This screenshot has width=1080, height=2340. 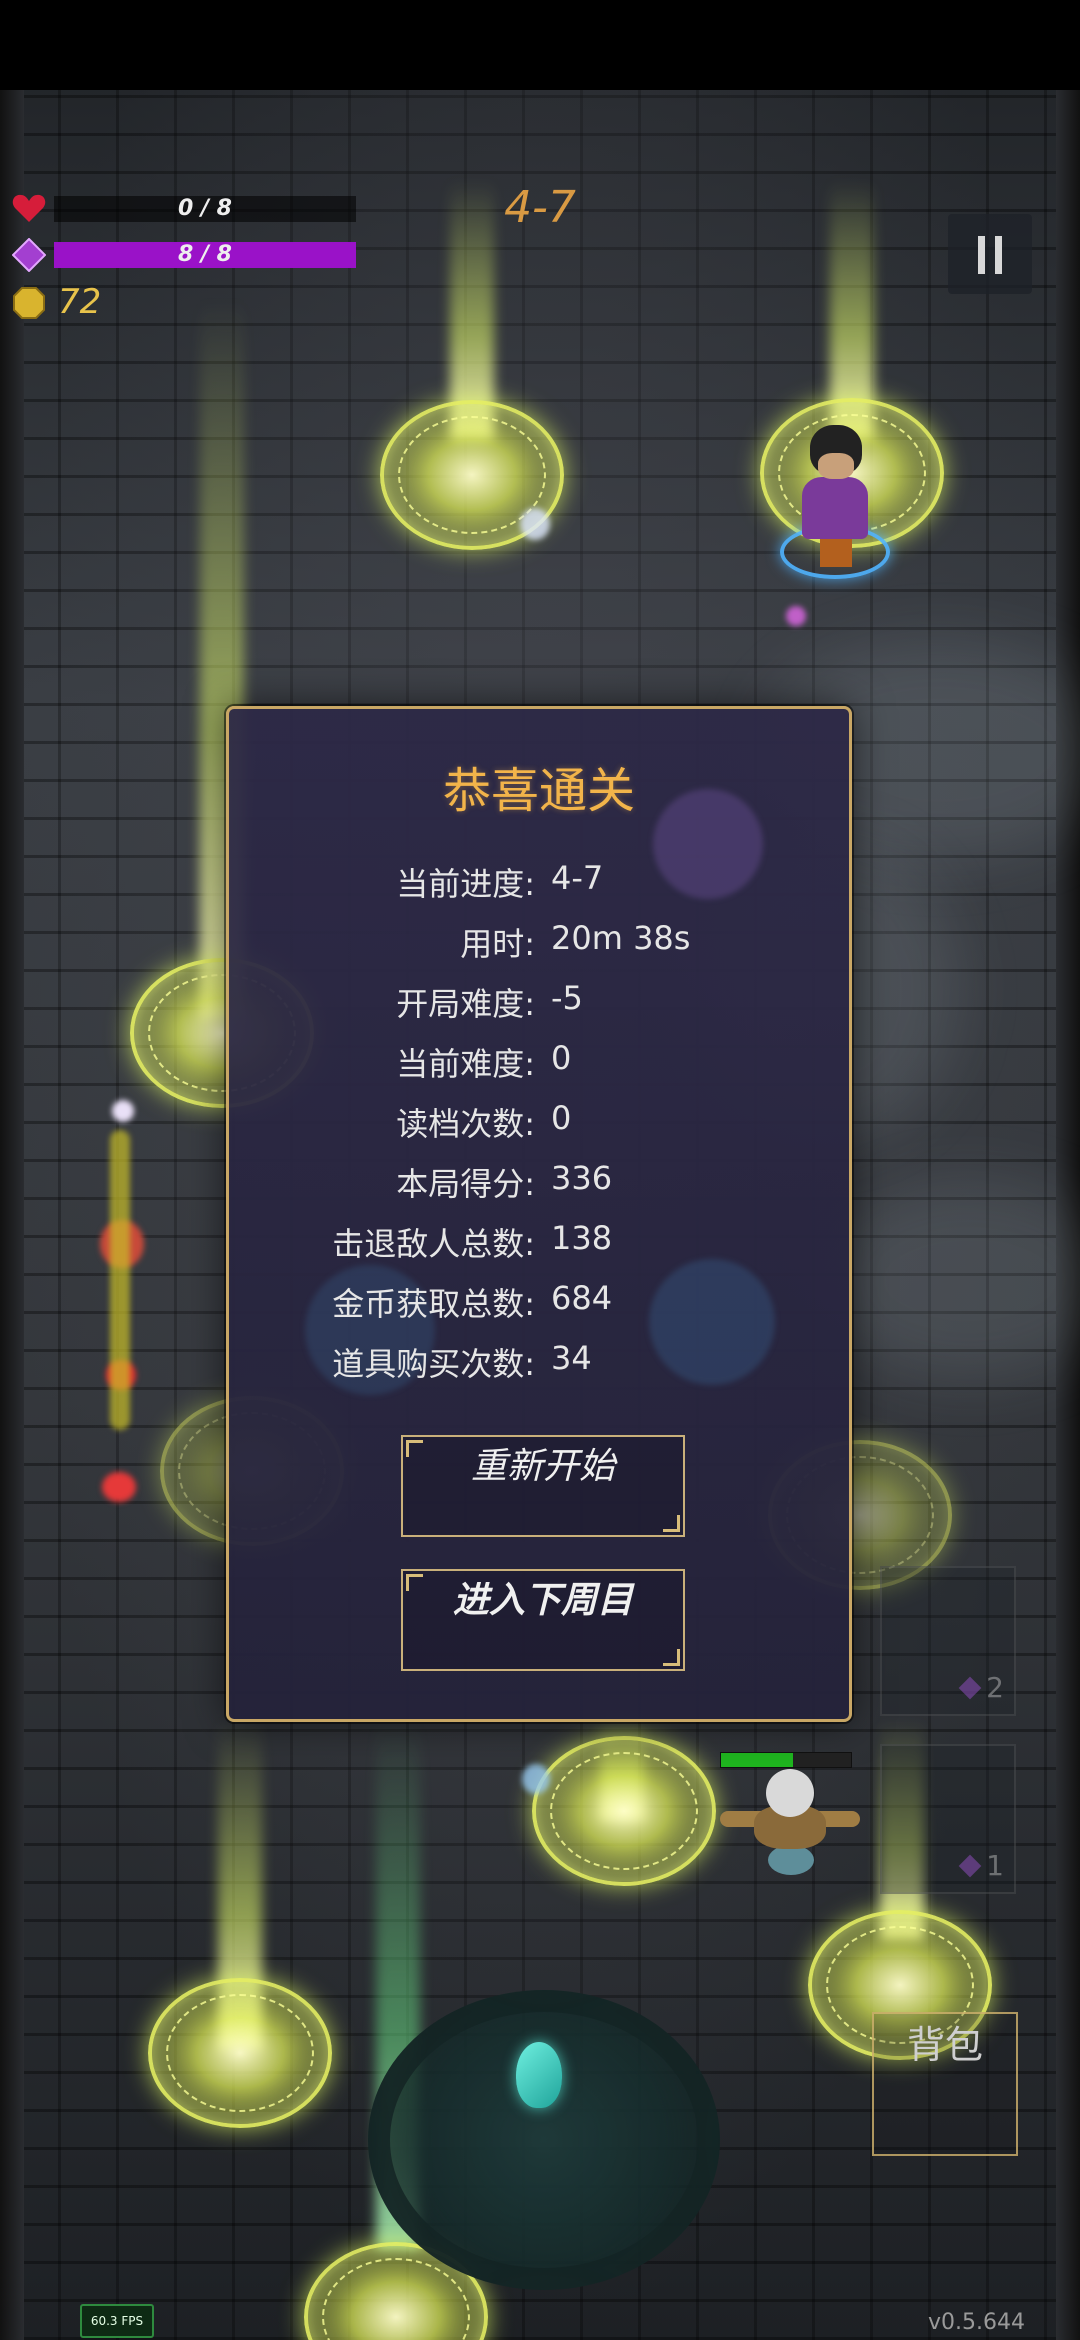 I want to click on stat-value: 4-7, so click(x=577, y=878).